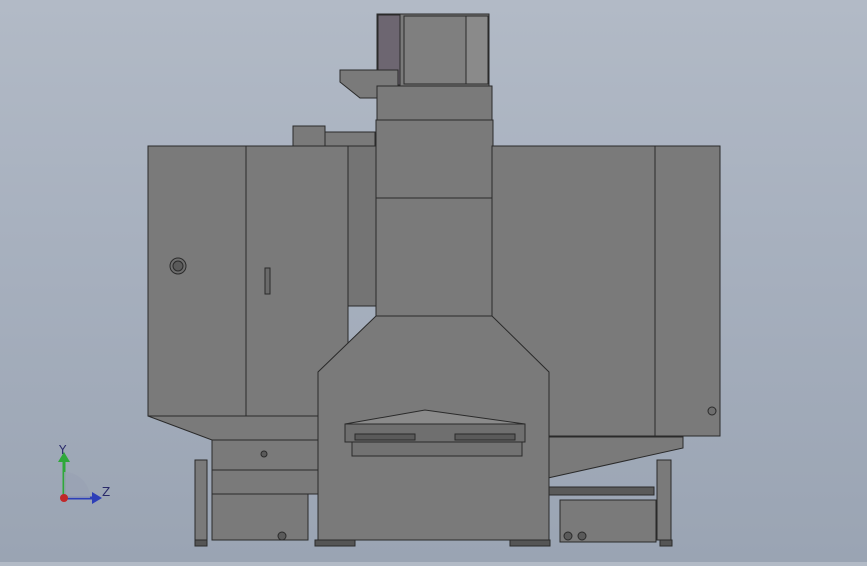  What do you see at coordinates (267, 281) in the screenshot?
I see `door-handle` at bounding box center [267, 281].